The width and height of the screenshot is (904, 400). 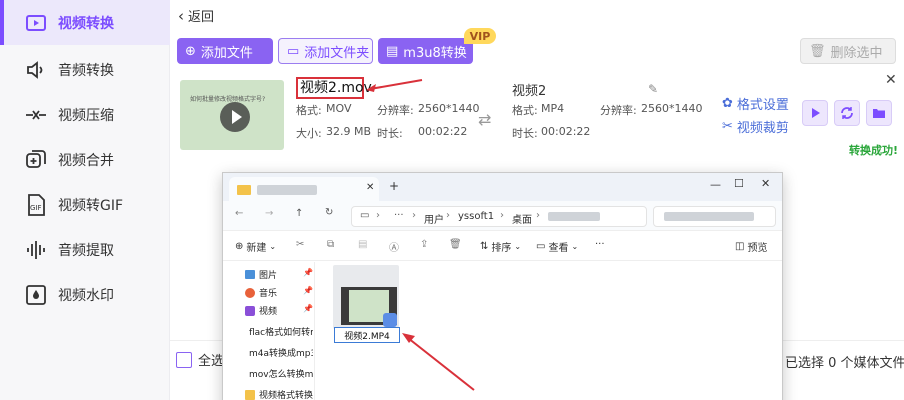 I want to click on m3u8-label: m3u8转换, so click(x=435, y=53).